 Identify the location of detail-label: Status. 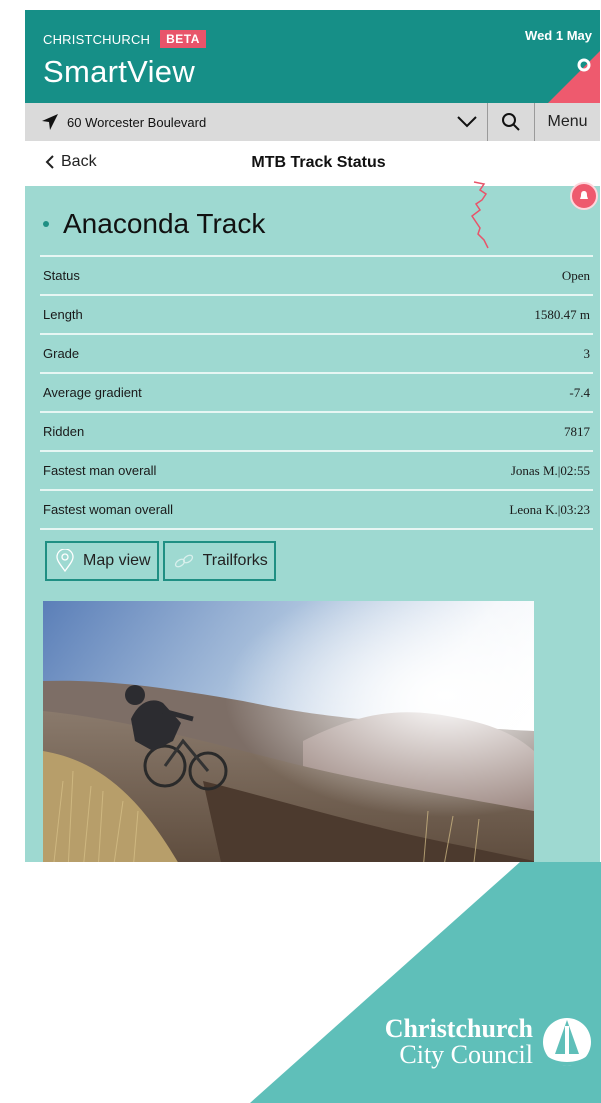
(61, 275).